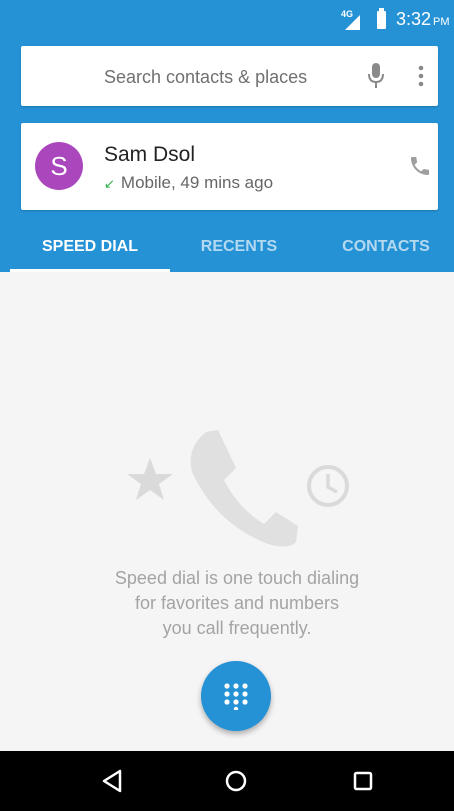 The image size is (454, 811). What do you see at coordinates (229, 166) in the screenshot?
I see `recent-call-card` at bounding box center [229, 166].